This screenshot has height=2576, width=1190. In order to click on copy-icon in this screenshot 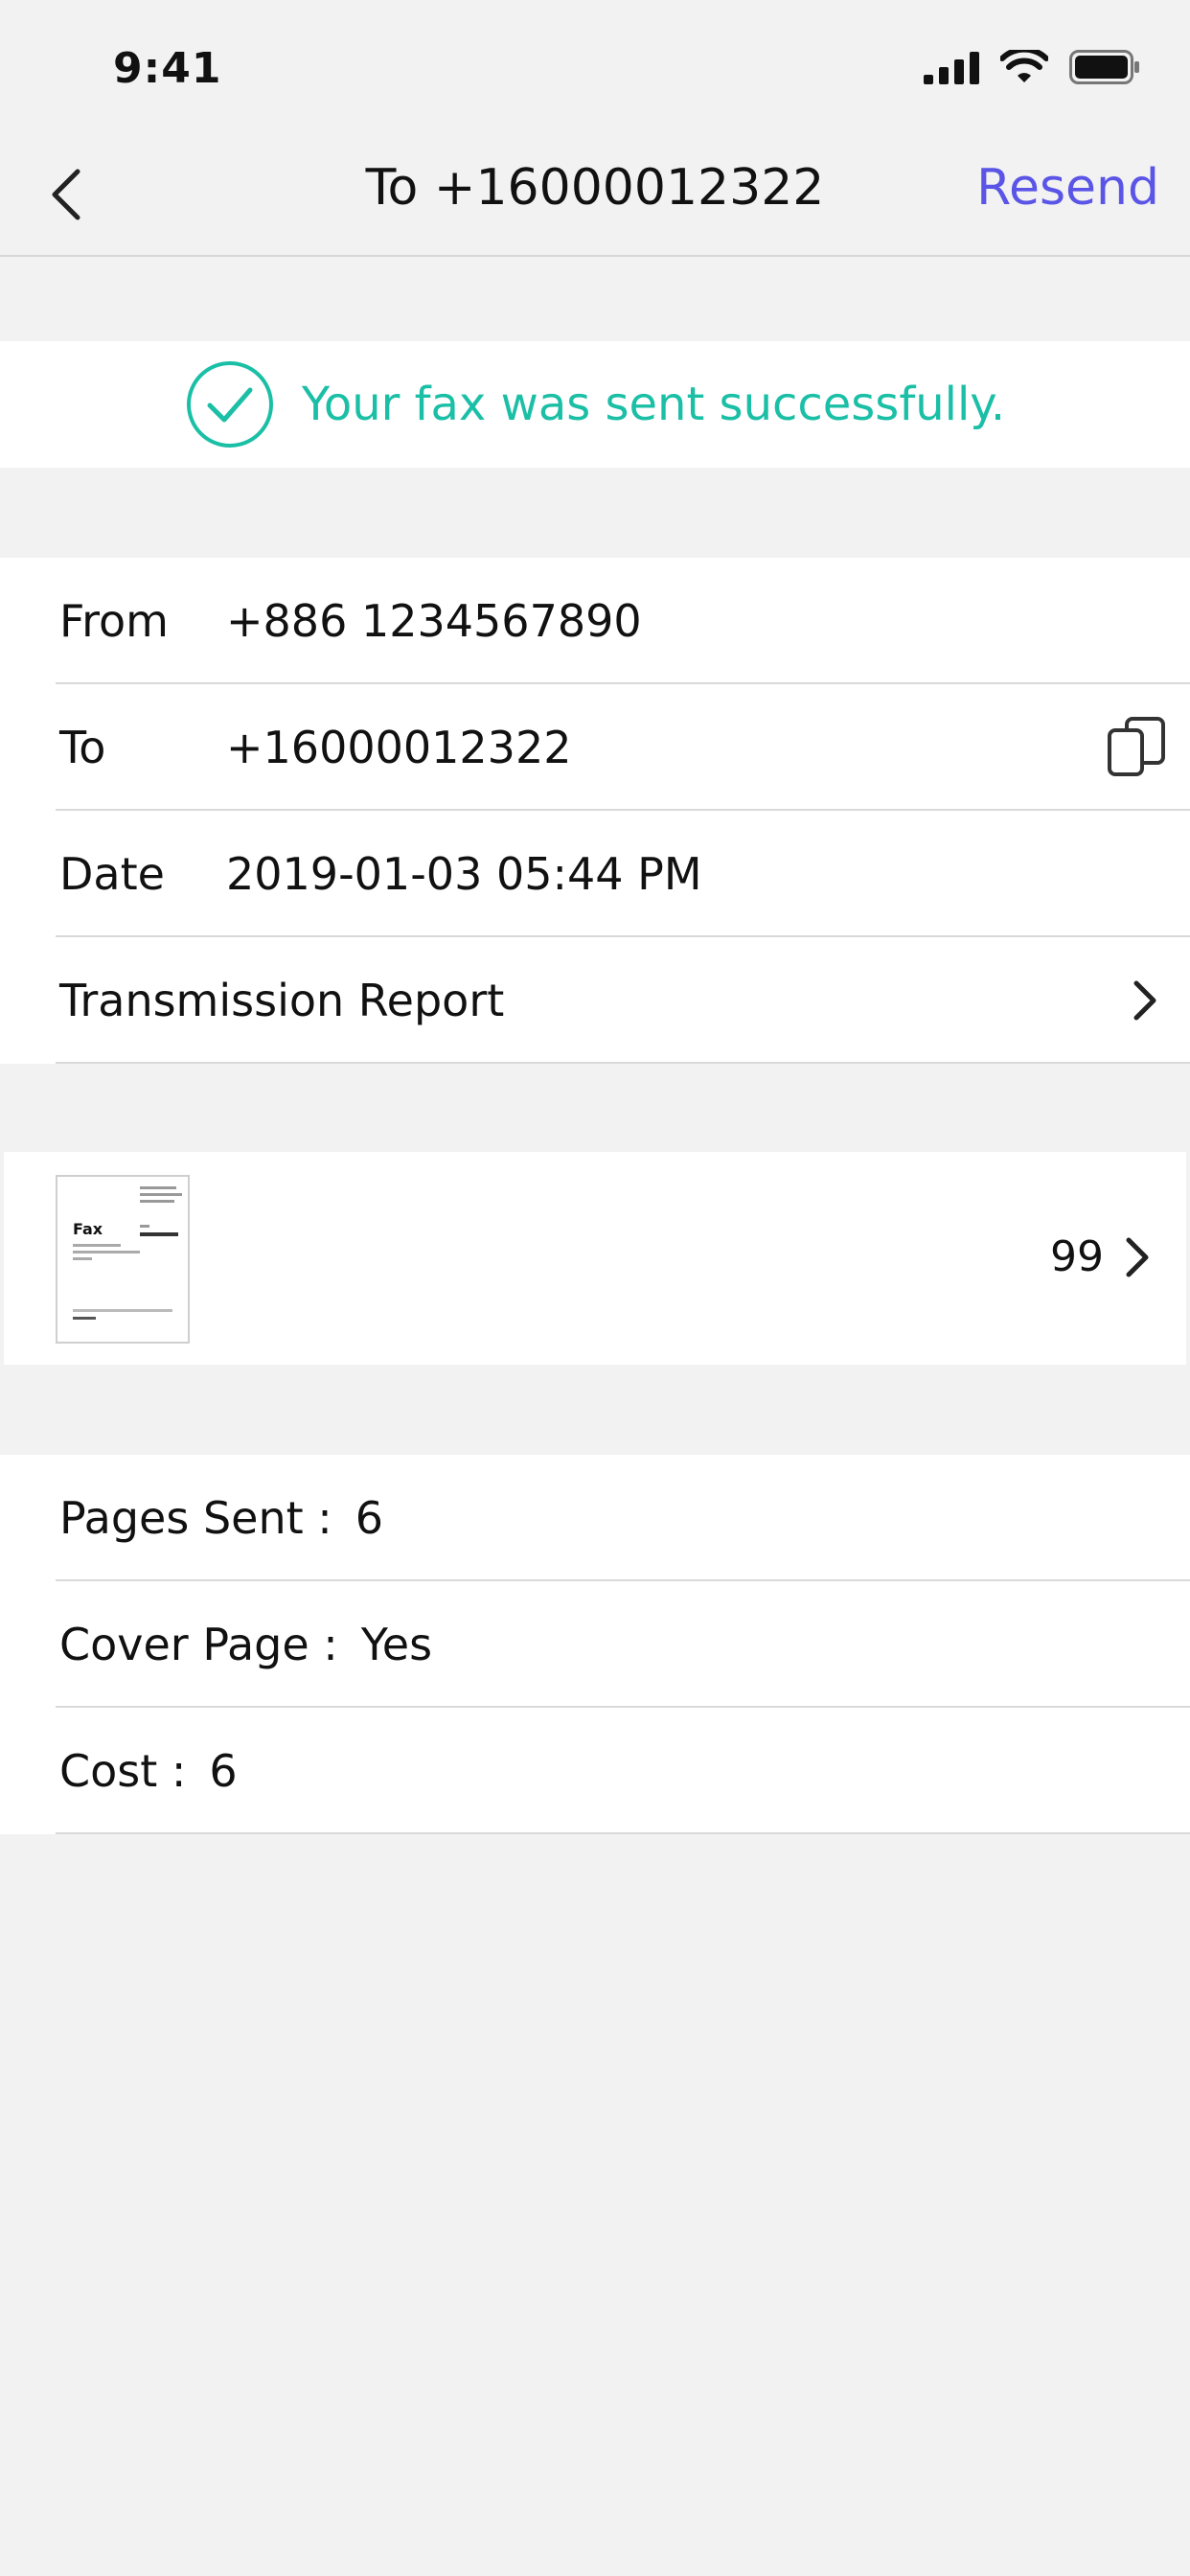, I will do `click(1136, 747)`.